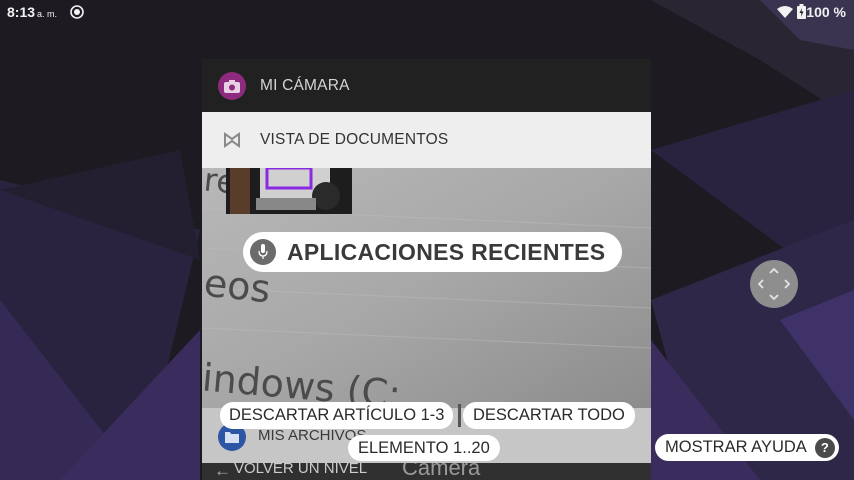 The image size is (854, 480). I want to click on recent-apps-title: APLICACIONES RECIENTES, so click(446, 251).